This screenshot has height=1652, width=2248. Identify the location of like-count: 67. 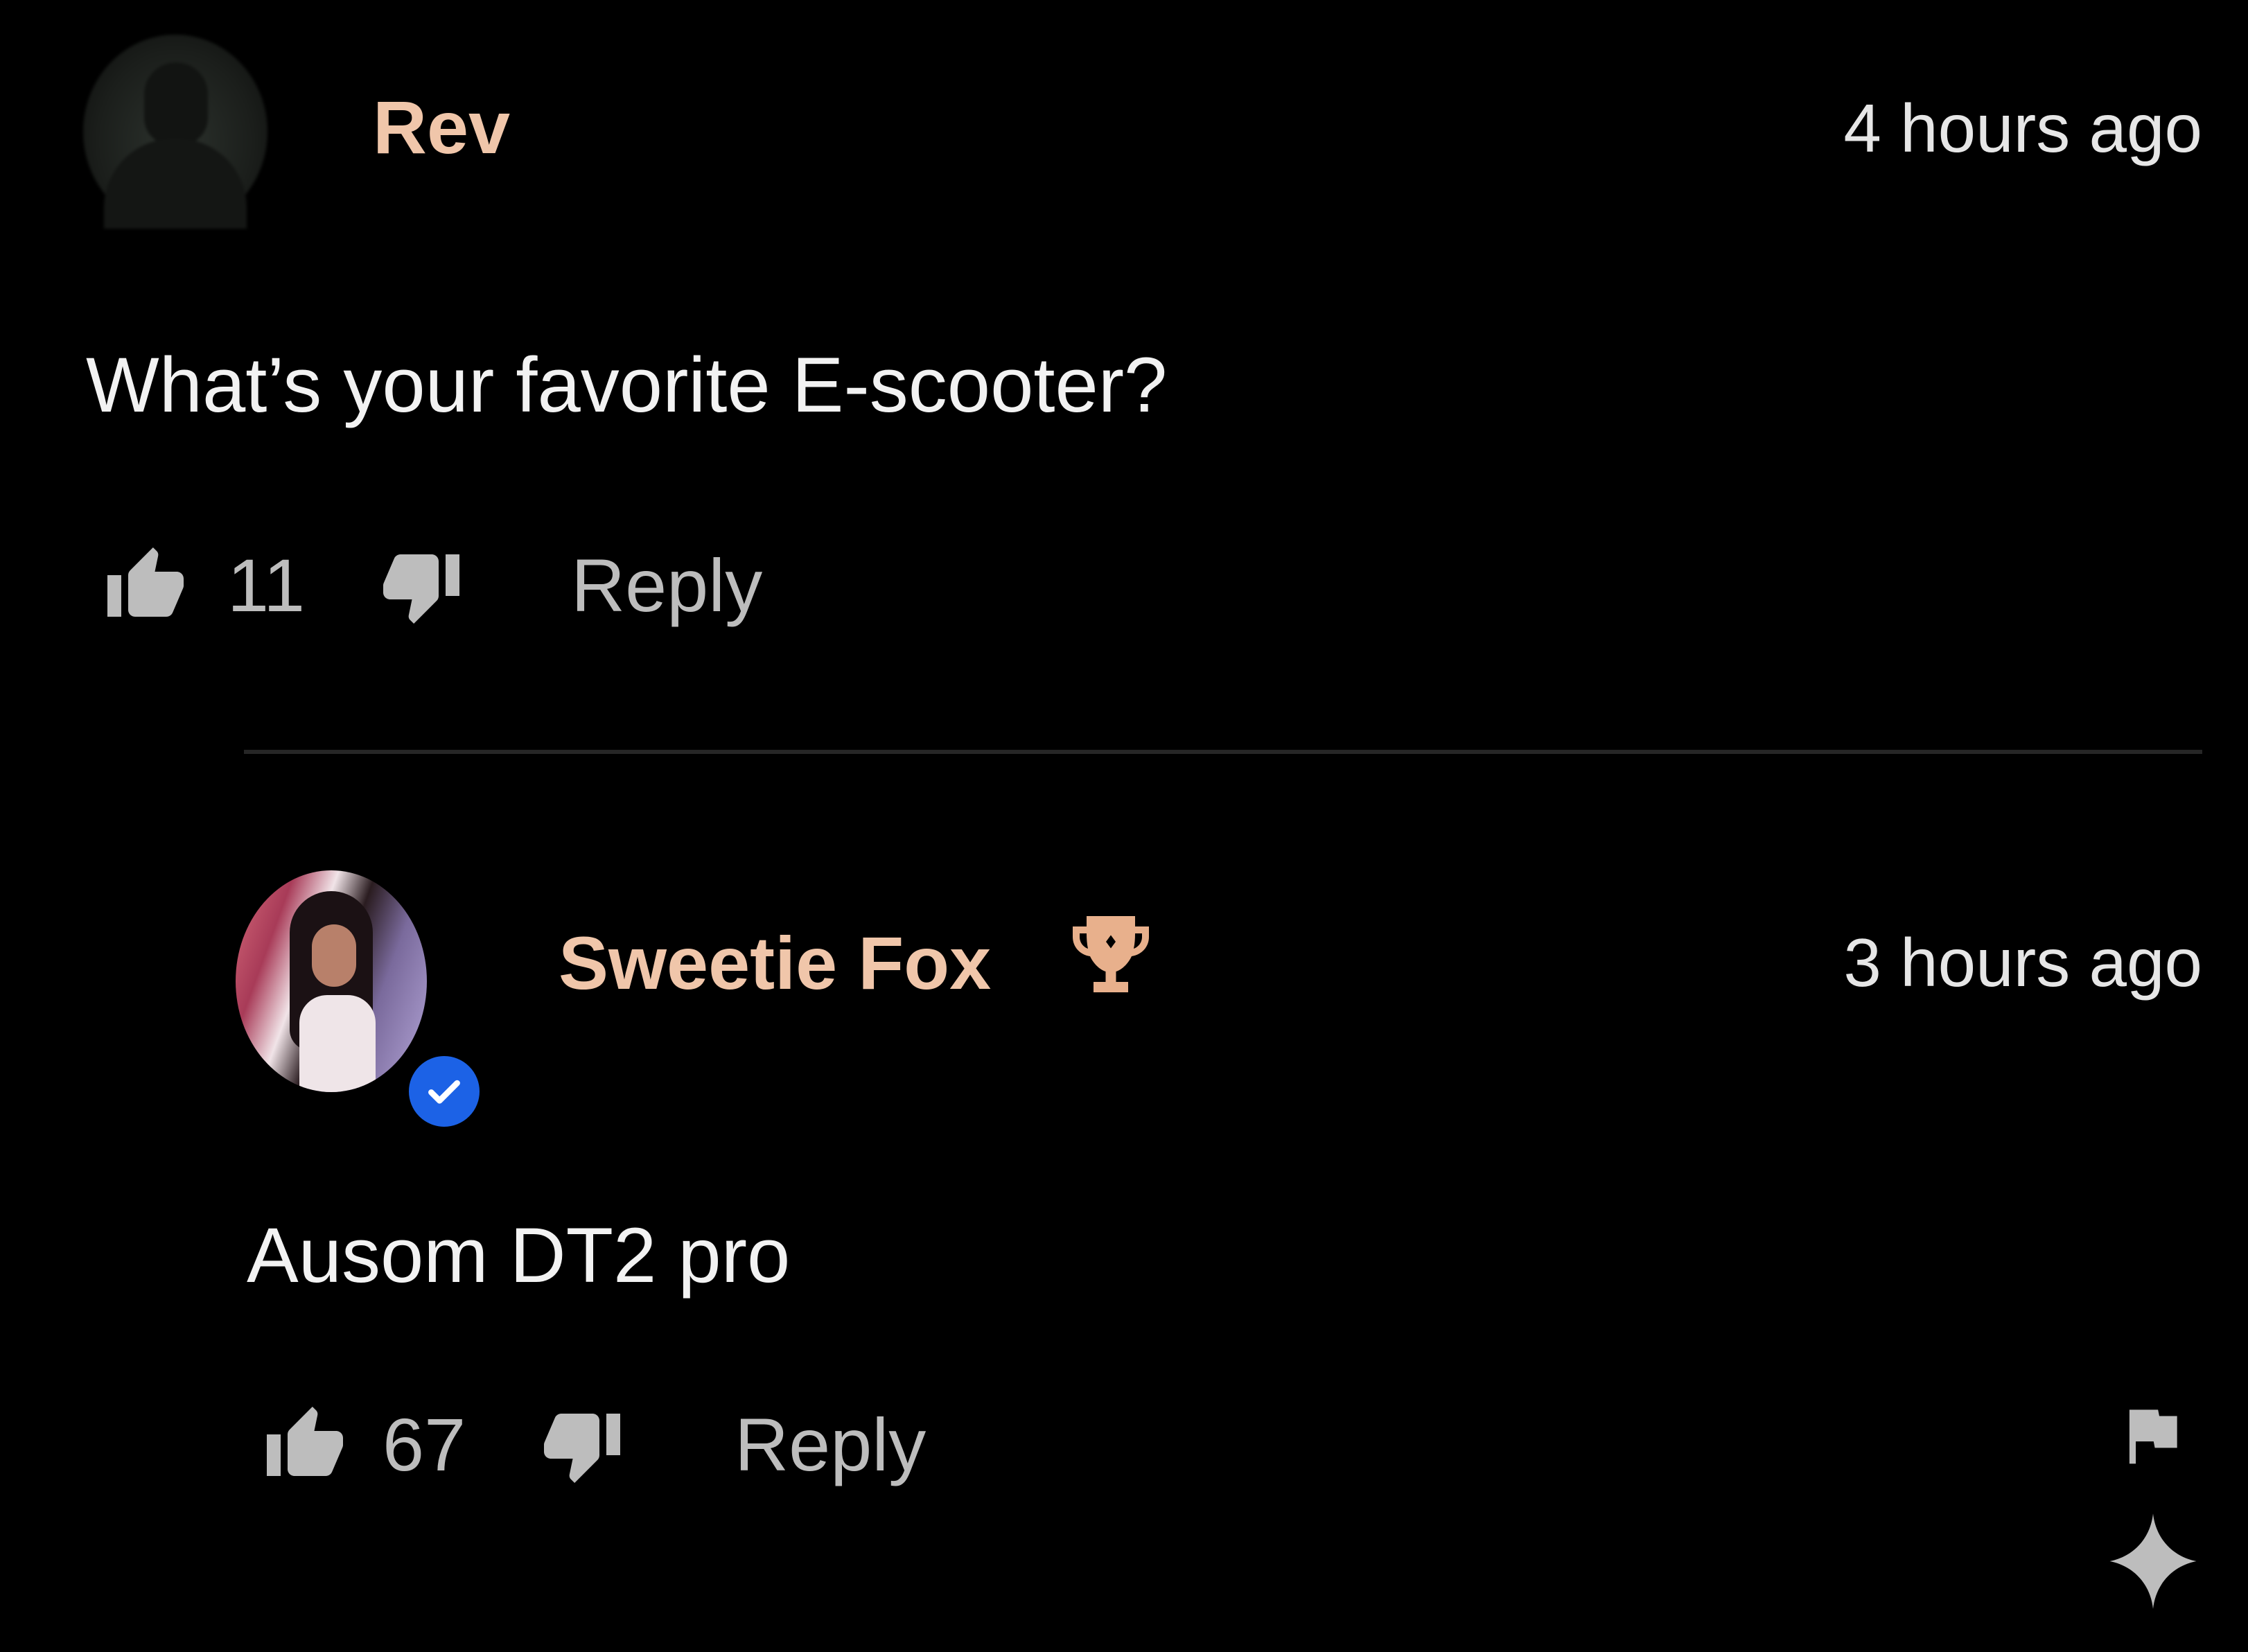
(424, 1444).